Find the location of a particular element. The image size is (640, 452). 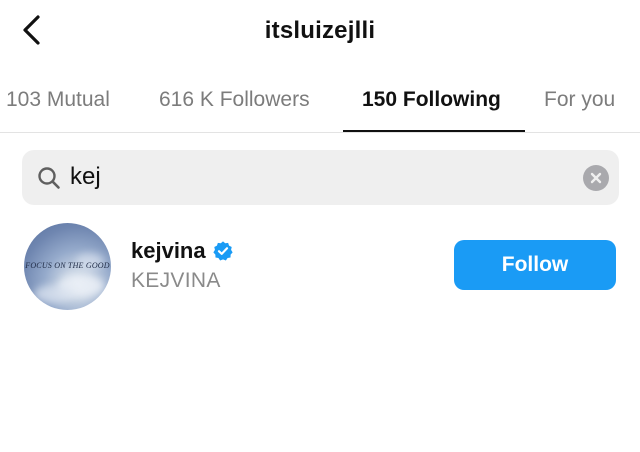

clear-search-button is located at coordinates (596, 178).